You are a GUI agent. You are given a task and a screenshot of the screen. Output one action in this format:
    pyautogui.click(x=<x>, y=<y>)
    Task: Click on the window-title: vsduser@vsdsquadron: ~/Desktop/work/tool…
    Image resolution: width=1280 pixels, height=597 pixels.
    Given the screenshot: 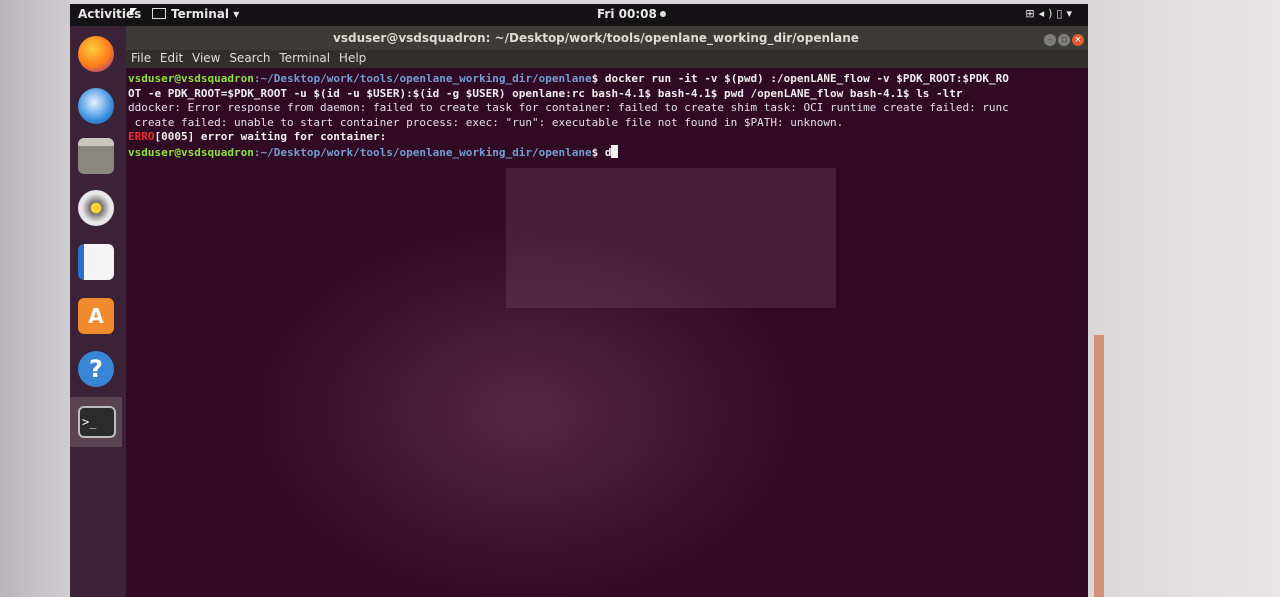 What is the action you would take?
    pyautogui.click(x=596, y=38)
    